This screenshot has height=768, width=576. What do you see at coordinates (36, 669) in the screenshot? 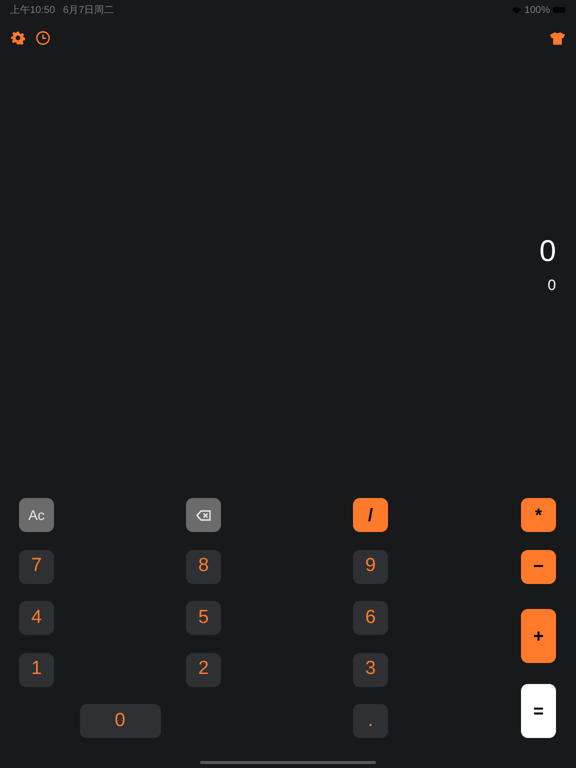
I see `digit-key: 1` at bounding box center [36, 669].